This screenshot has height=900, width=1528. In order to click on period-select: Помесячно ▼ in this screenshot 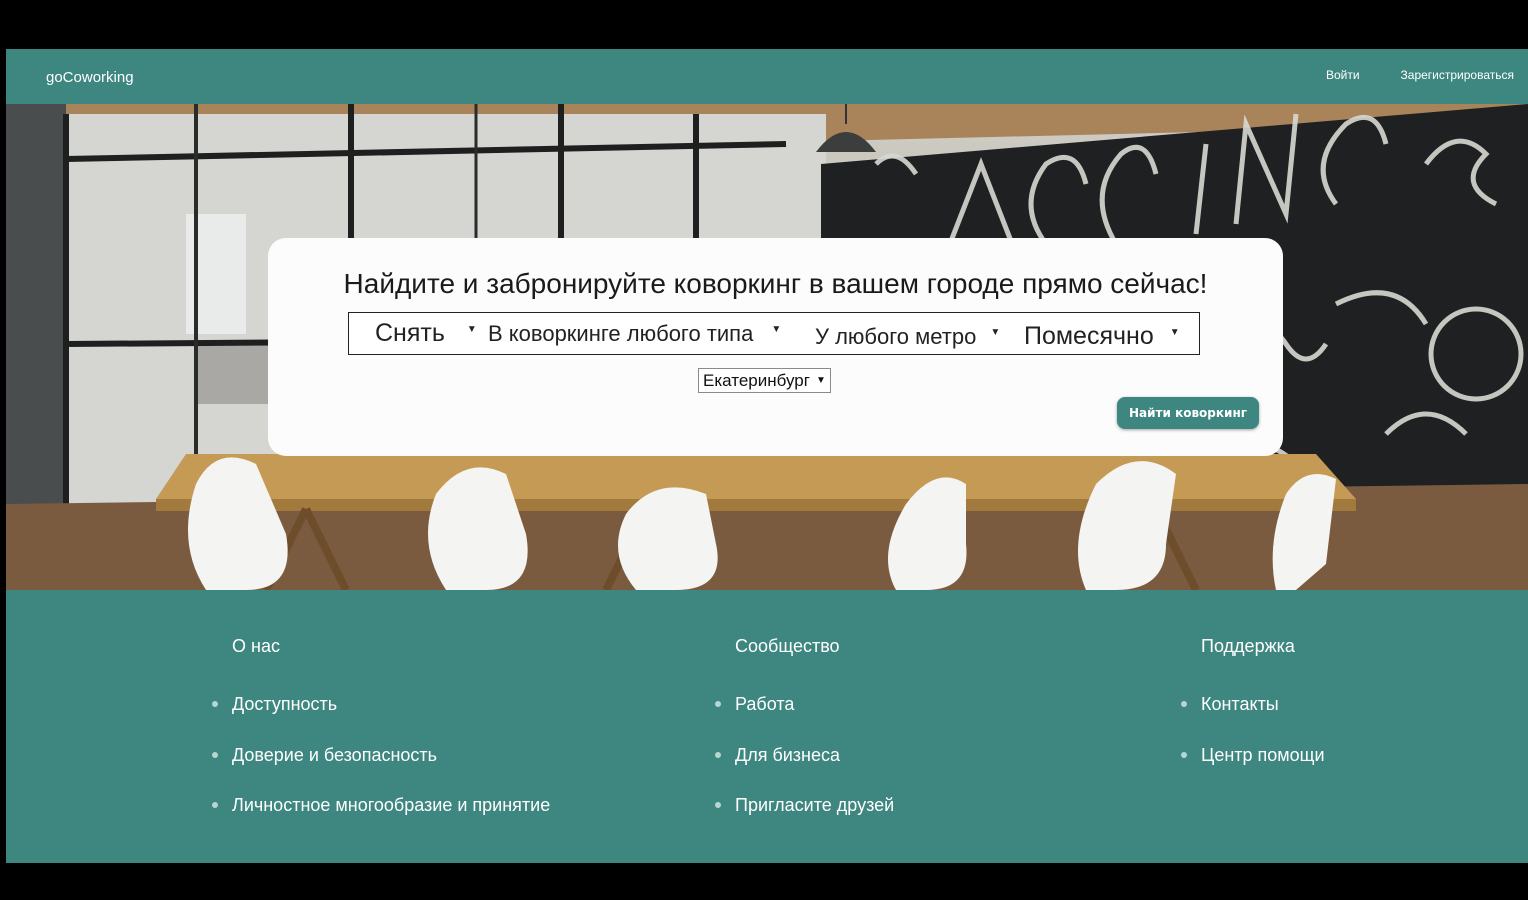, I will do `click(1102, 336)`.